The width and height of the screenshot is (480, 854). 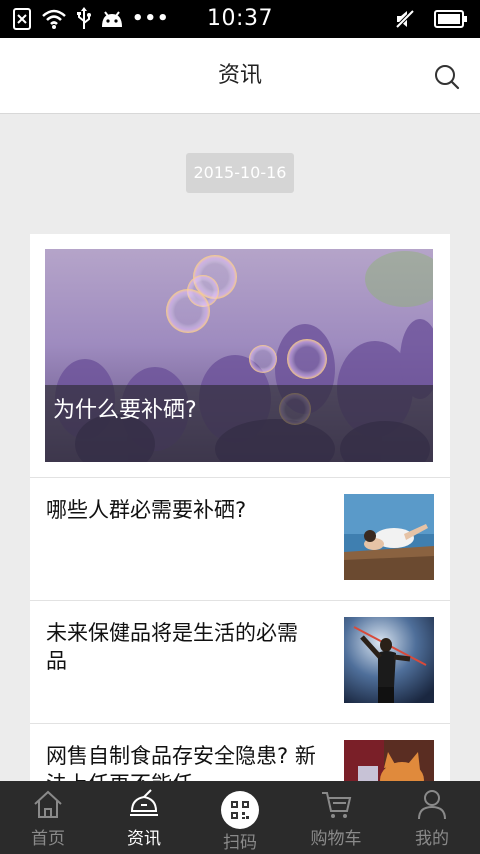 I want to click on article-item: 哪些人群必需要补硒?, so click(x=240, y=538).